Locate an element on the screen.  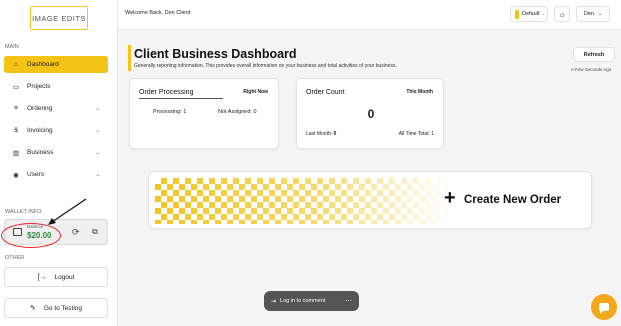
theme-swatch is located at coordinates (517, 14).